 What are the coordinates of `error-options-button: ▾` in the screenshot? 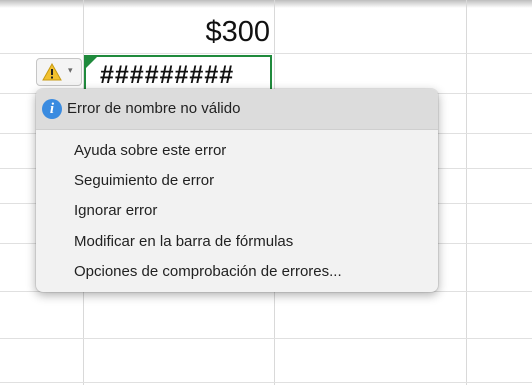 It's located at (59, 72).